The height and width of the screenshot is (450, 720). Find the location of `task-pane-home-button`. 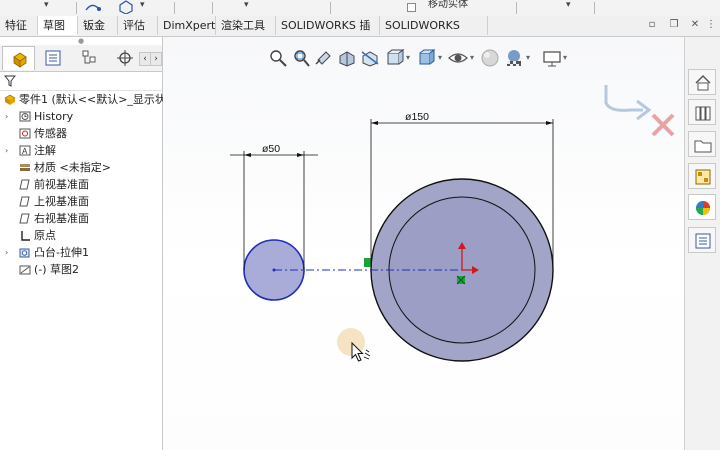

task-pane-home-button is located at coordinates (702, 82).